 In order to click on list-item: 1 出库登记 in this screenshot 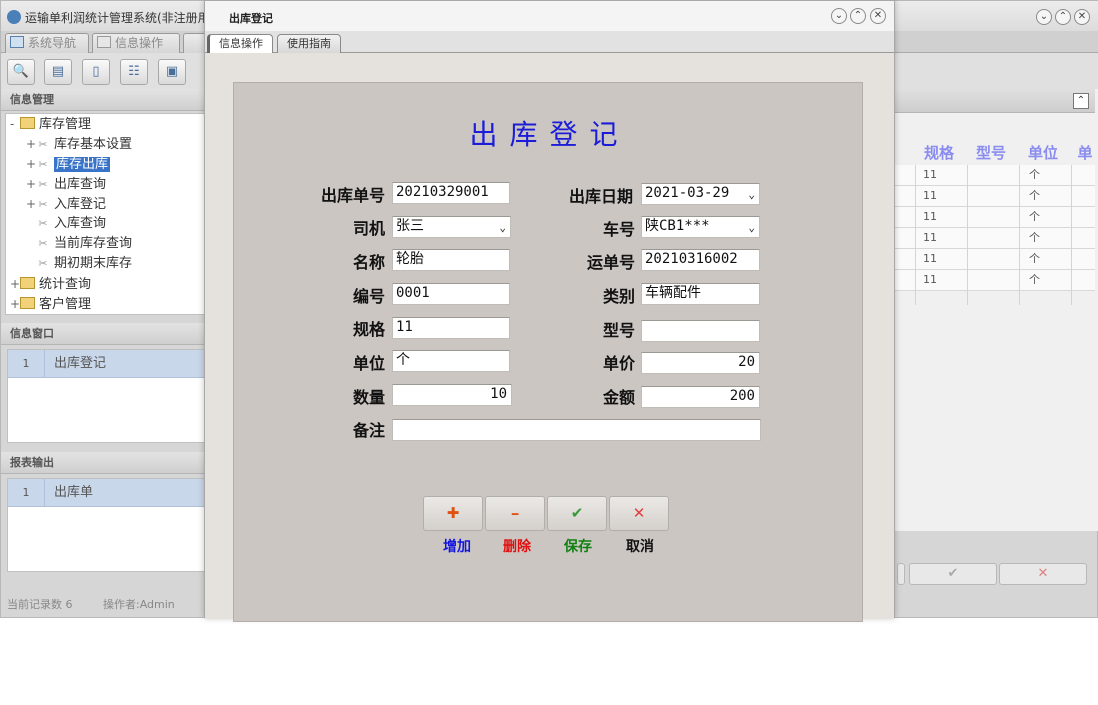, I will do `click(107, 364)`.